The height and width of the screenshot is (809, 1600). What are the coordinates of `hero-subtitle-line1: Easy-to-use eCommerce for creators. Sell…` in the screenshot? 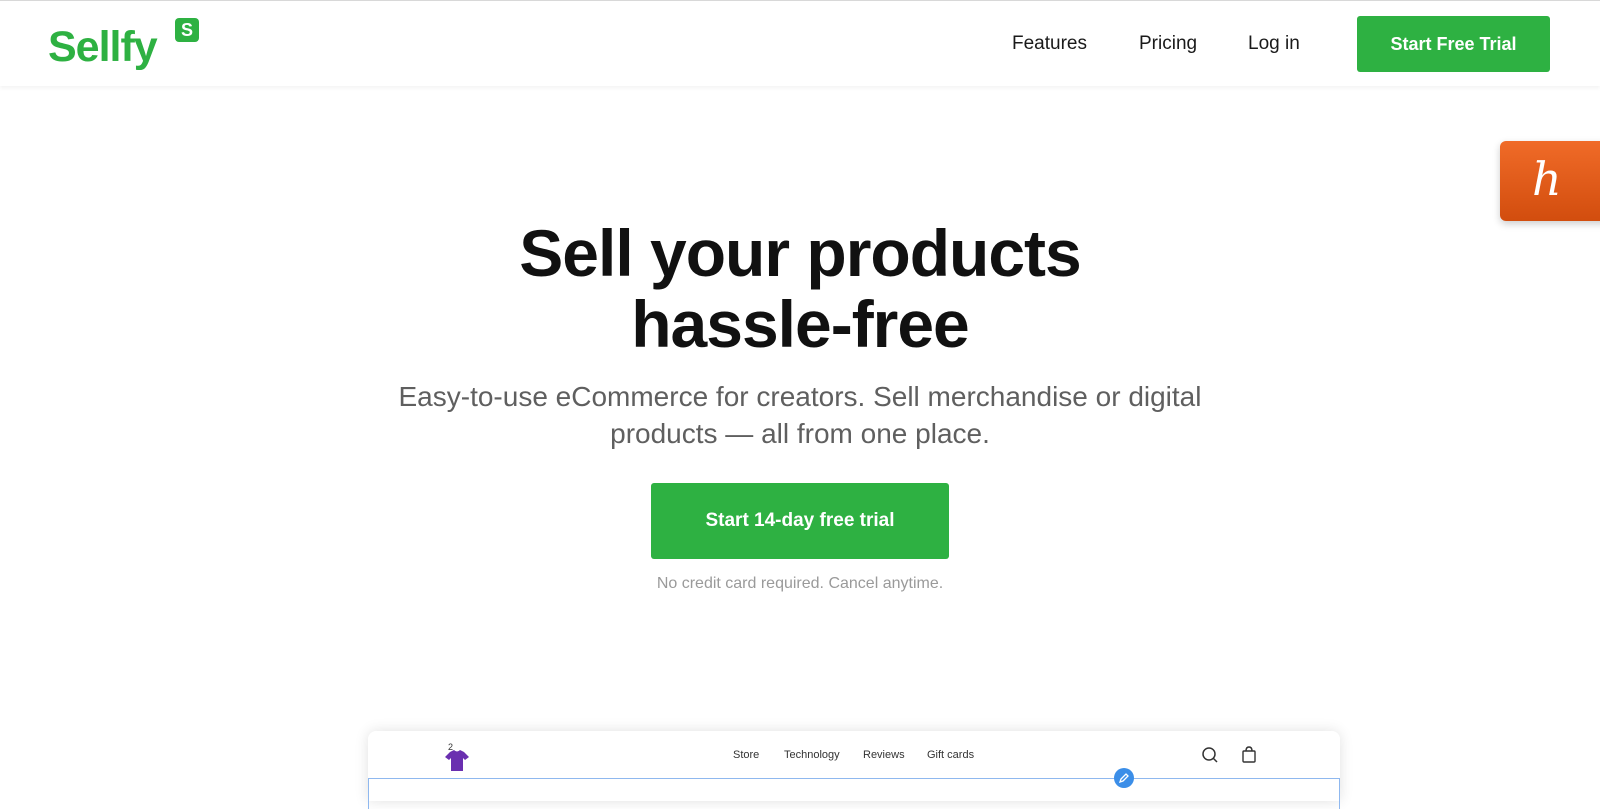 It's located at (800, 396).